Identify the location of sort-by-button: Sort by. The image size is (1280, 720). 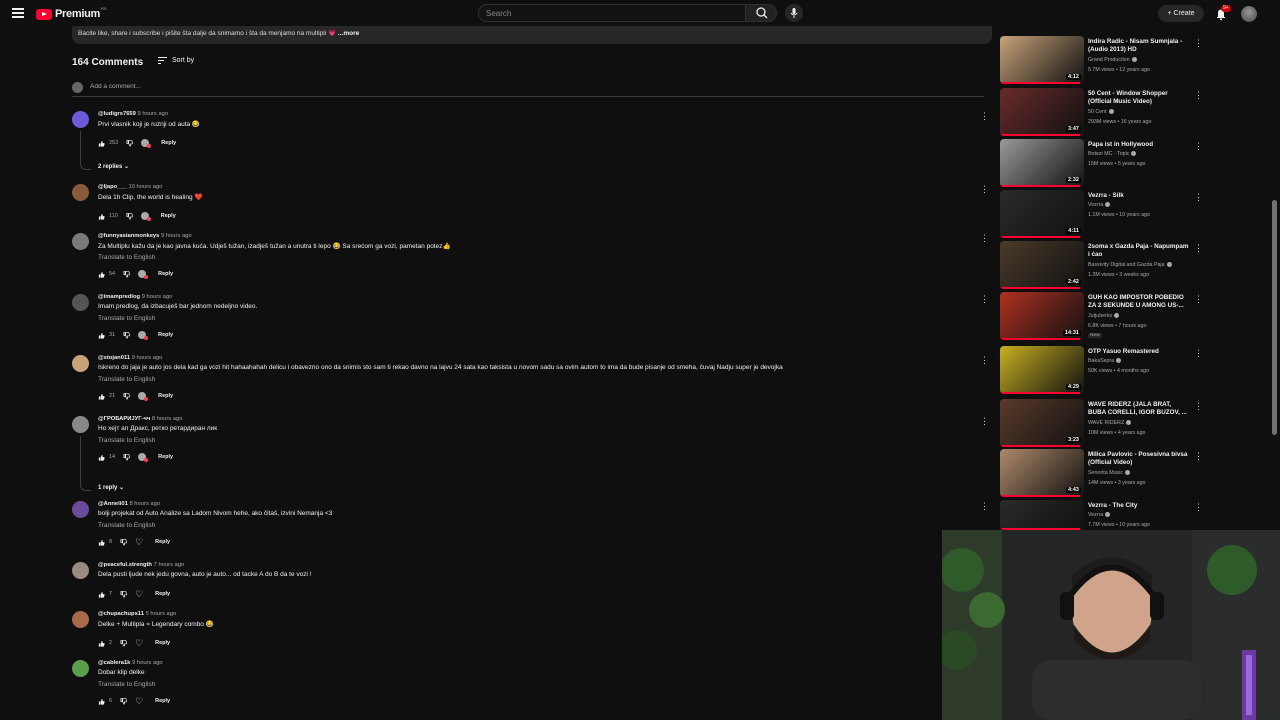
(176, 60).